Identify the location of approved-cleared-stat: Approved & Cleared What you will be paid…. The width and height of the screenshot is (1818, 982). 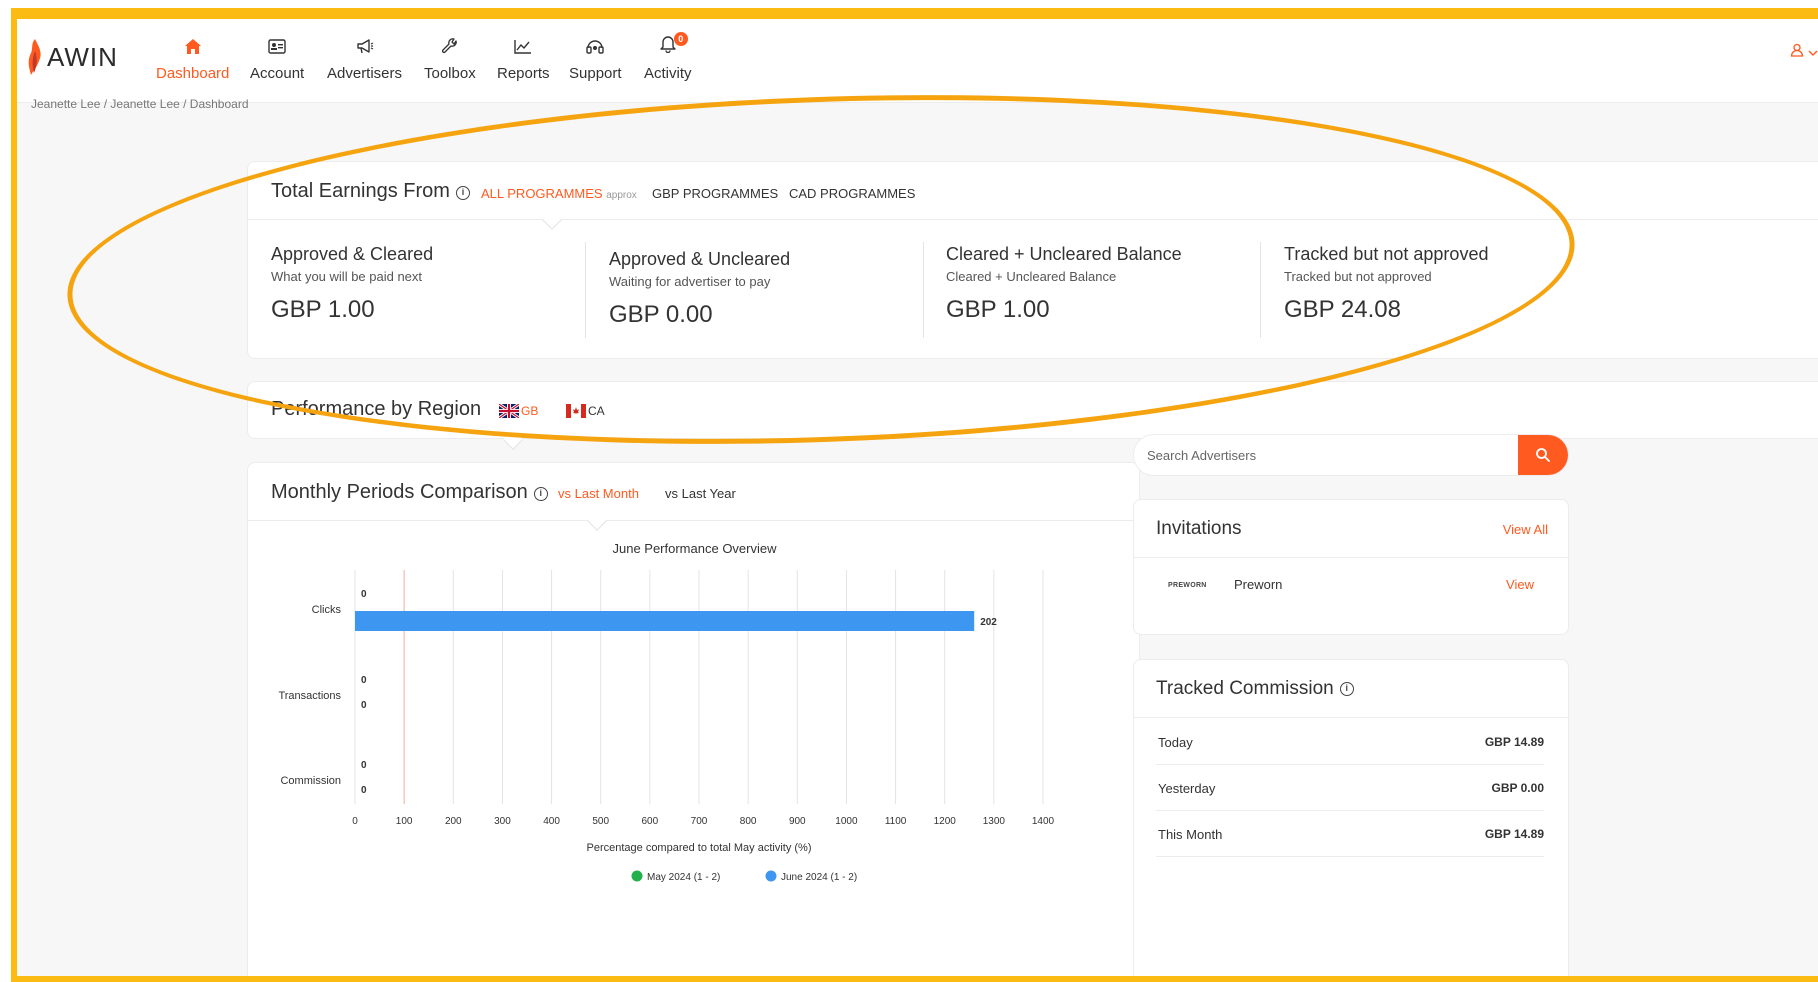
(352, 294).